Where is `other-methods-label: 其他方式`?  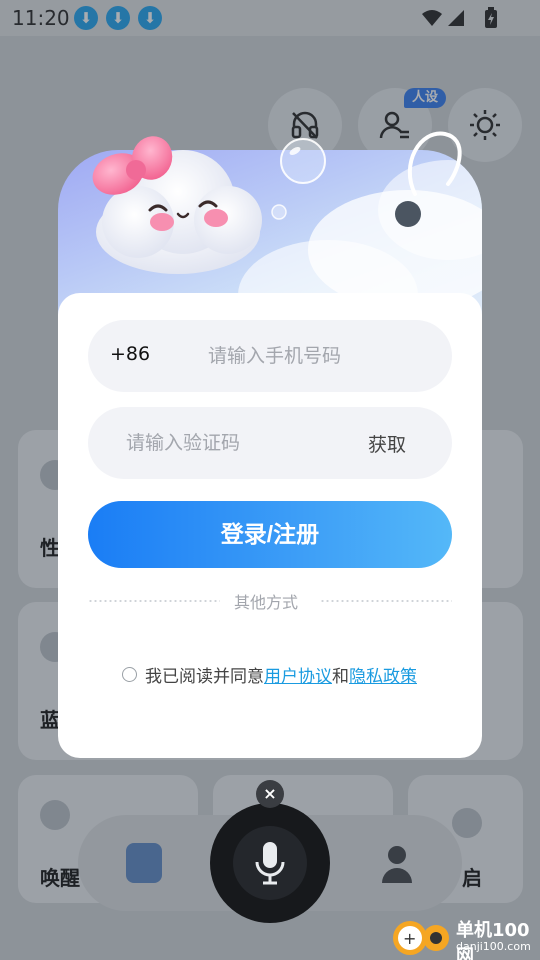
other-methods-label: 其他方式 is located at coordinates (266, 602).